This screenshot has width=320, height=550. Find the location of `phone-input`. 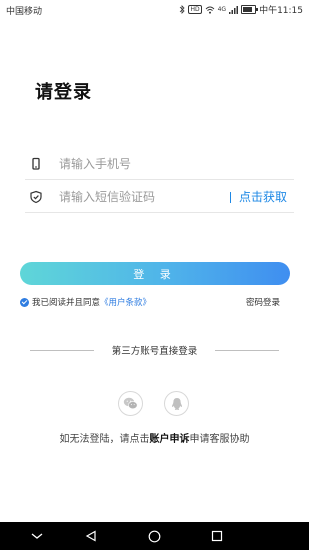

phone-input is located at coordinates (144, 164).